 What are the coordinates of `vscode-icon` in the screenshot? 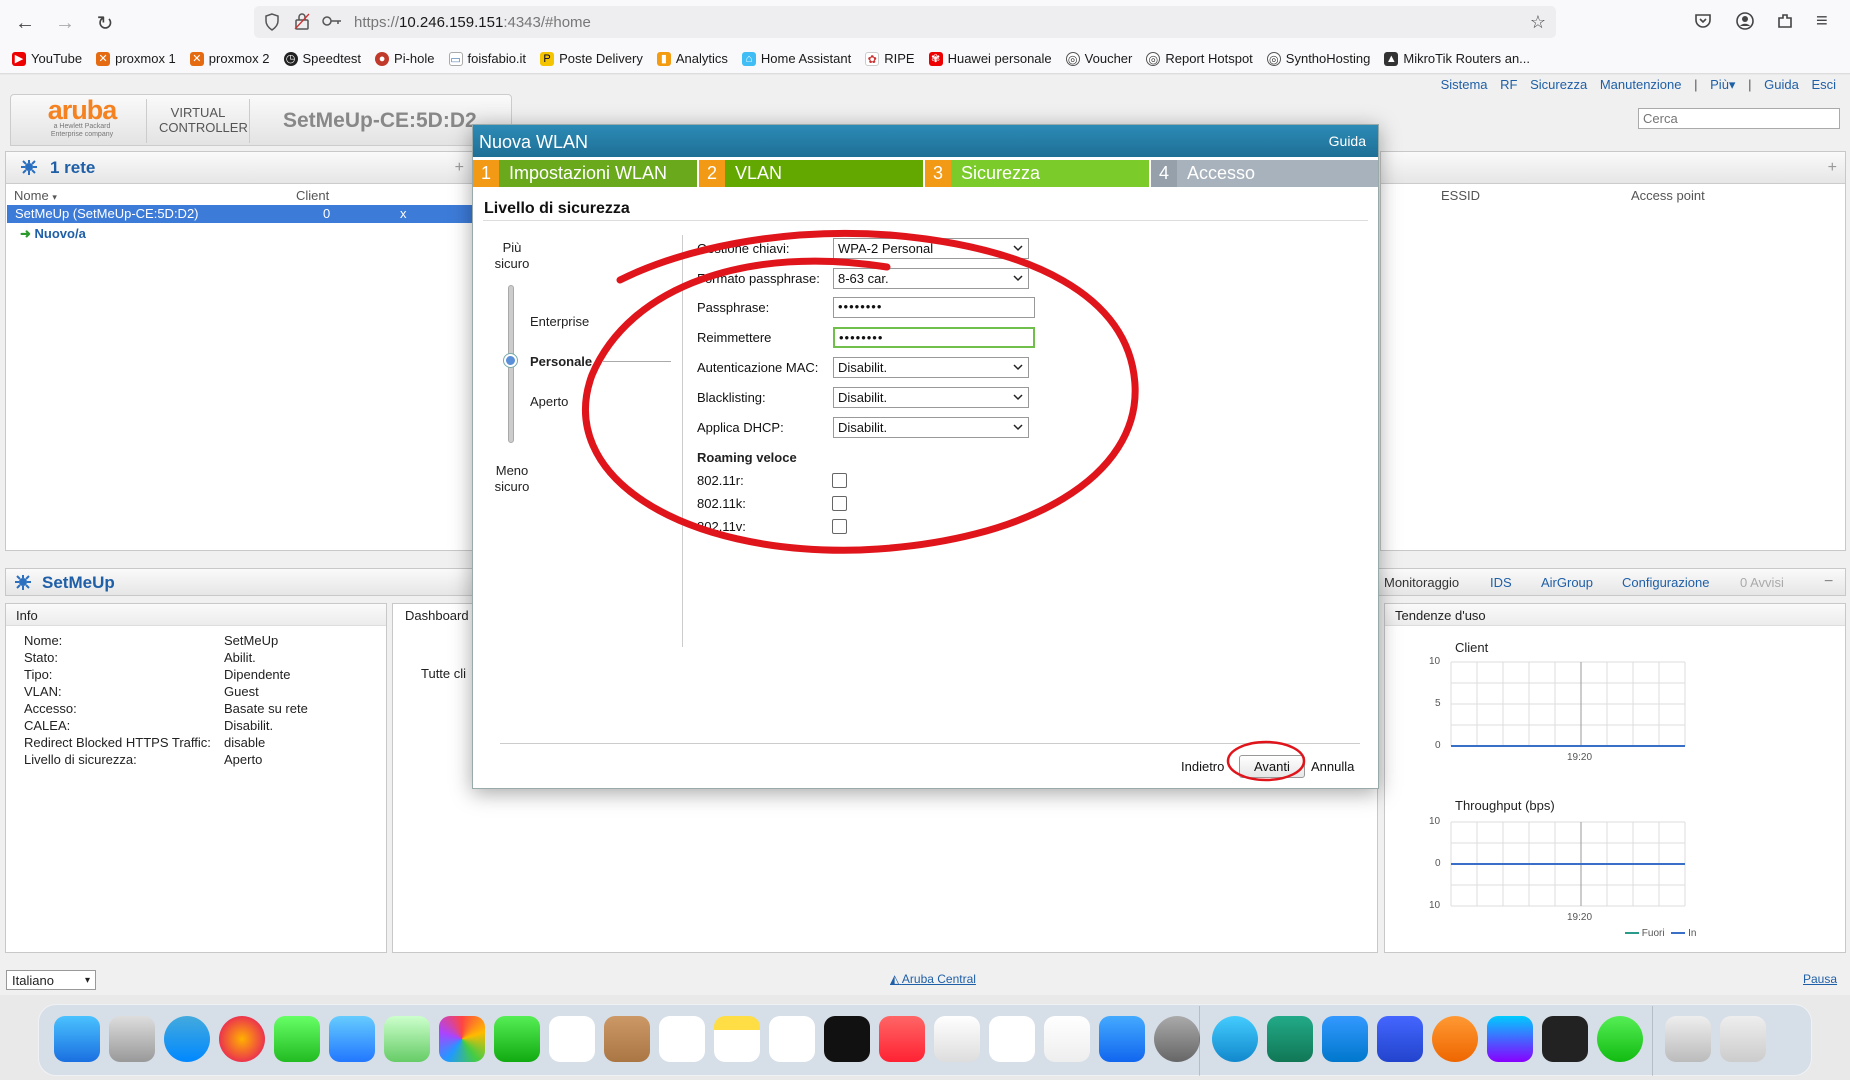 It's located at (1345, 1039).